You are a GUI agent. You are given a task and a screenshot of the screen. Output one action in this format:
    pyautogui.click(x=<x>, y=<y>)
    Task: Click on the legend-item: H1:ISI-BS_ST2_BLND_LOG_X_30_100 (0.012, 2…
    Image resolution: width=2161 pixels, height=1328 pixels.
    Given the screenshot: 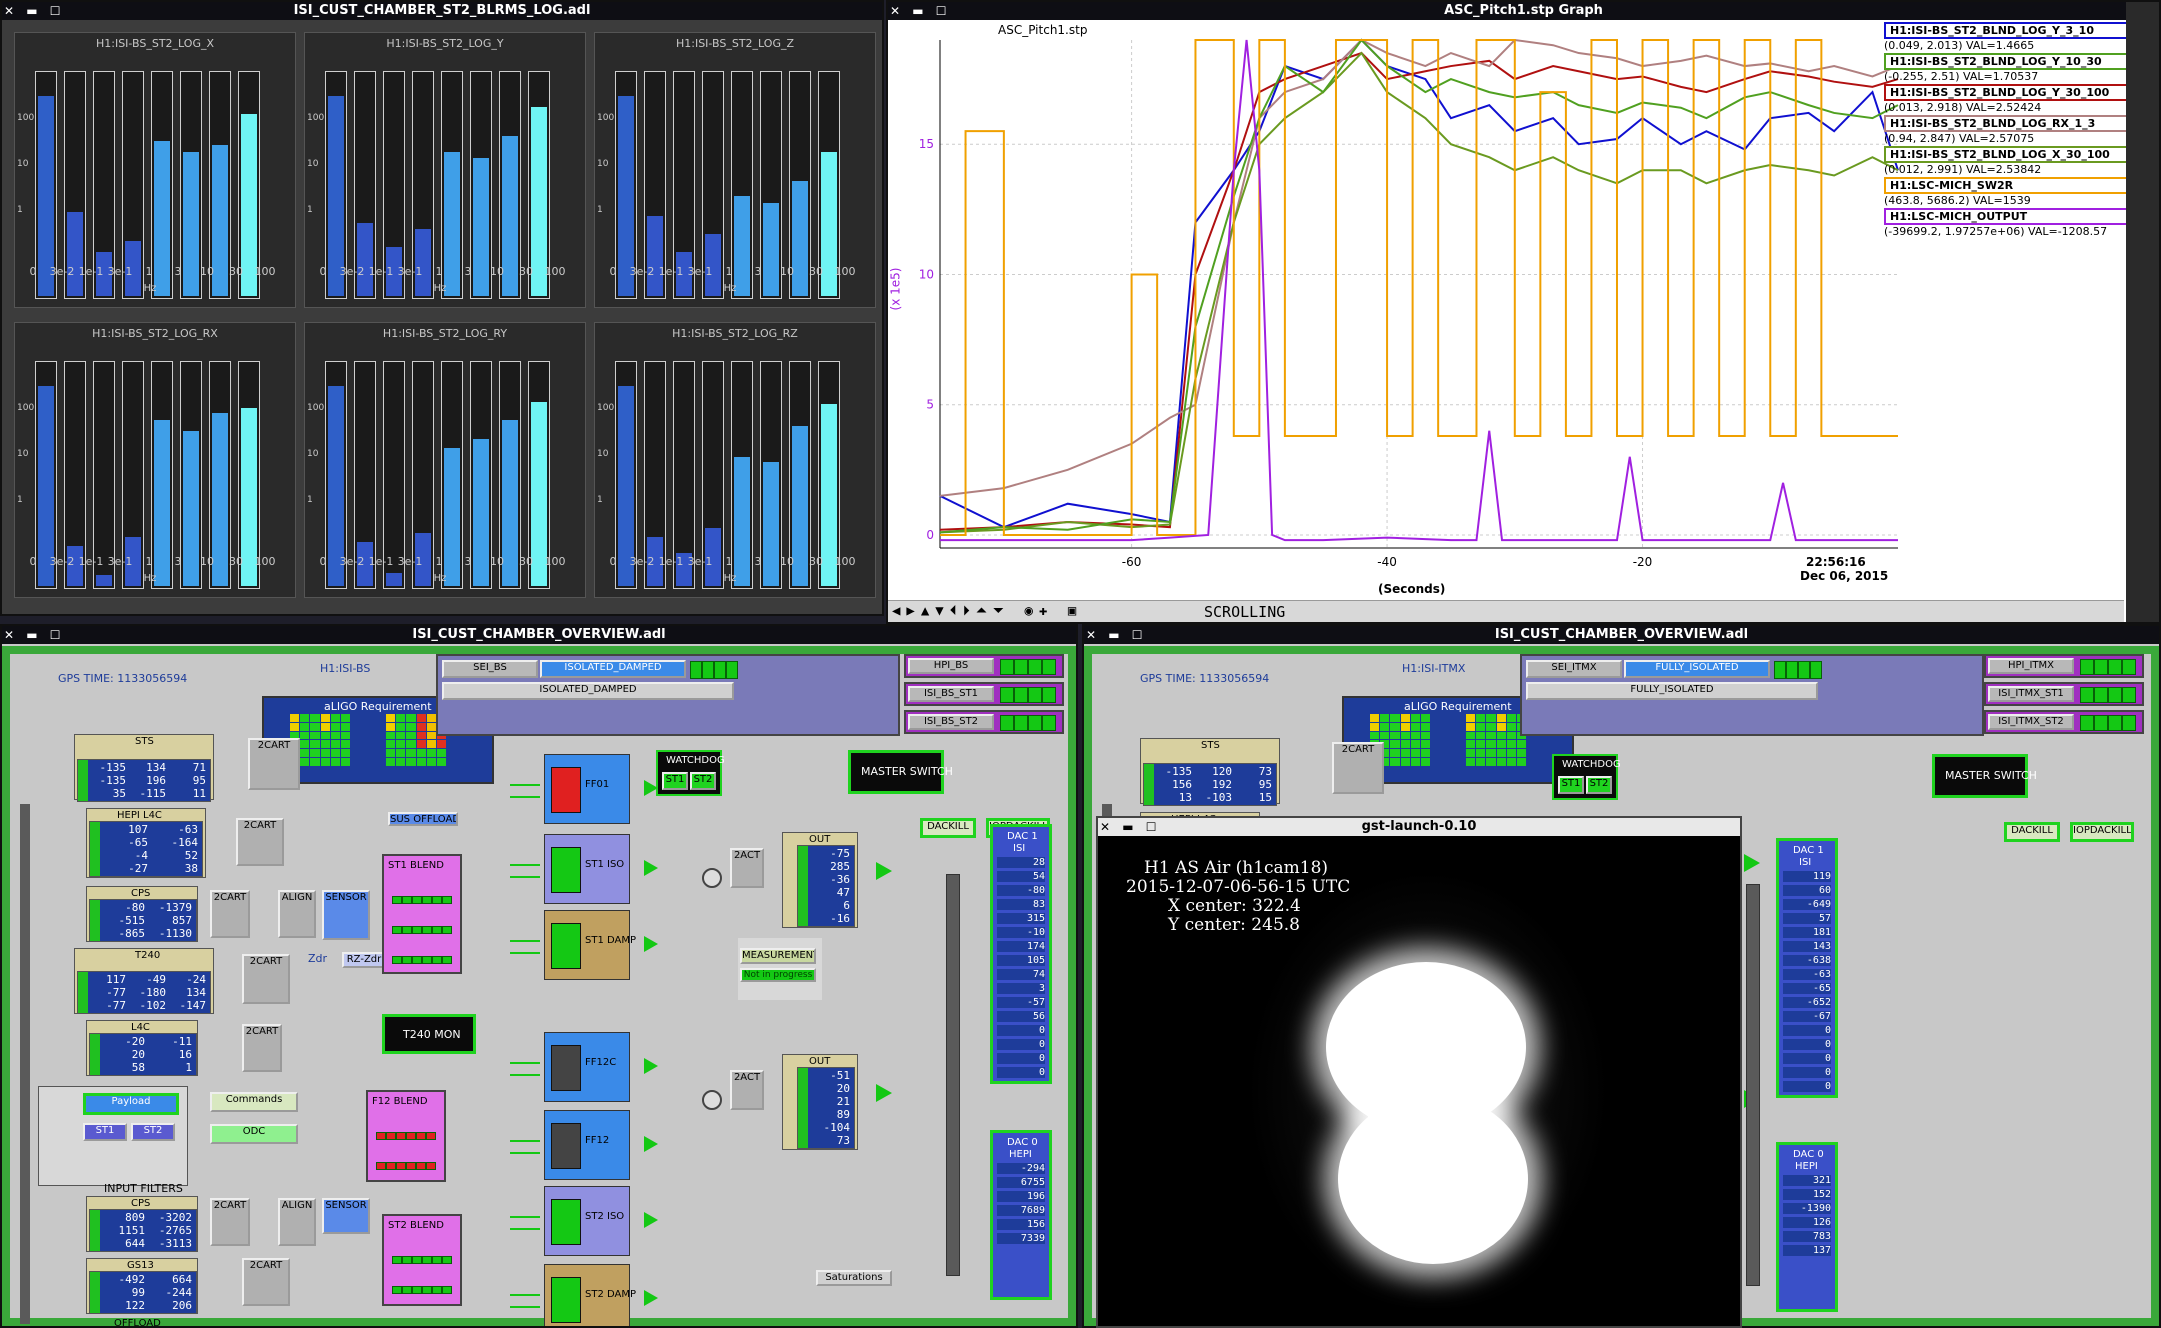 What is the action you would take?
    pyautogui.click(x=2014, y=161)
    